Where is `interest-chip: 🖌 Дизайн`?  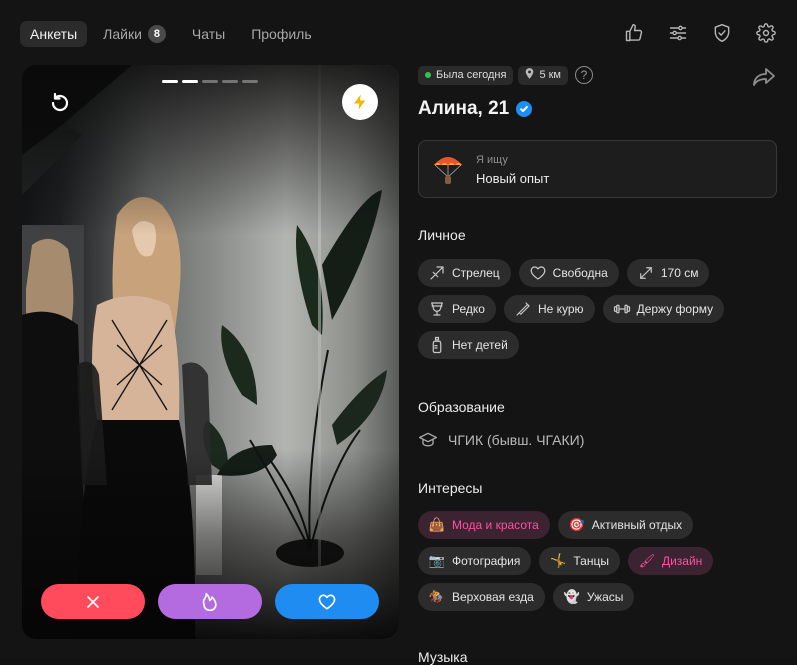
interest-chip: 🖌 Дизайн is located at coordinates (670, 561).